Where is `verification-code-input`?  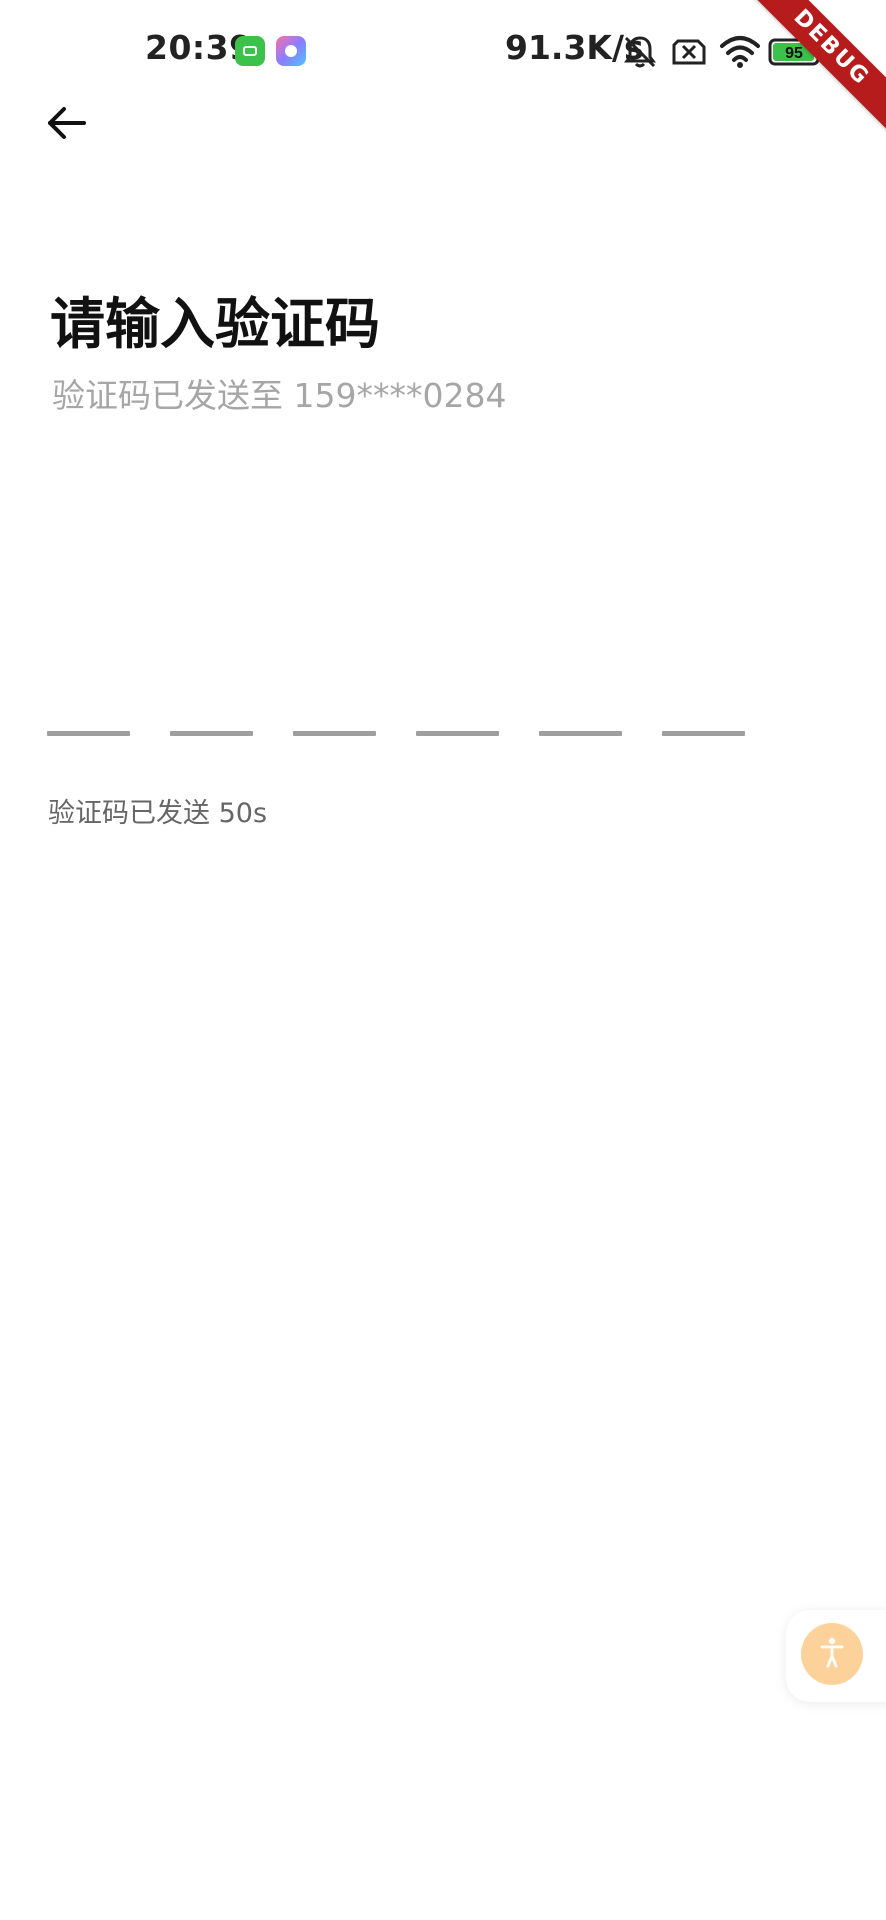 verification-code-input is located at coordinates (397, 736).